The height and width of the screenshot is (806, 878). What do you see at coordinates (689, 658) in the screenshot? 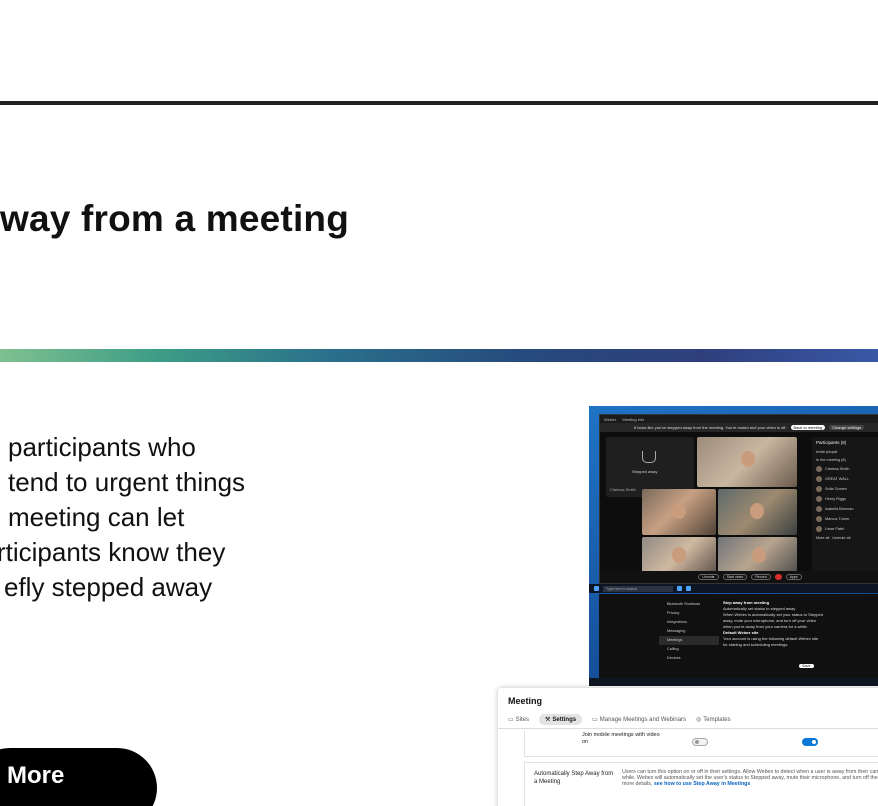
I see `settings-menu-item: Devices` at bounding box center [689, 658].